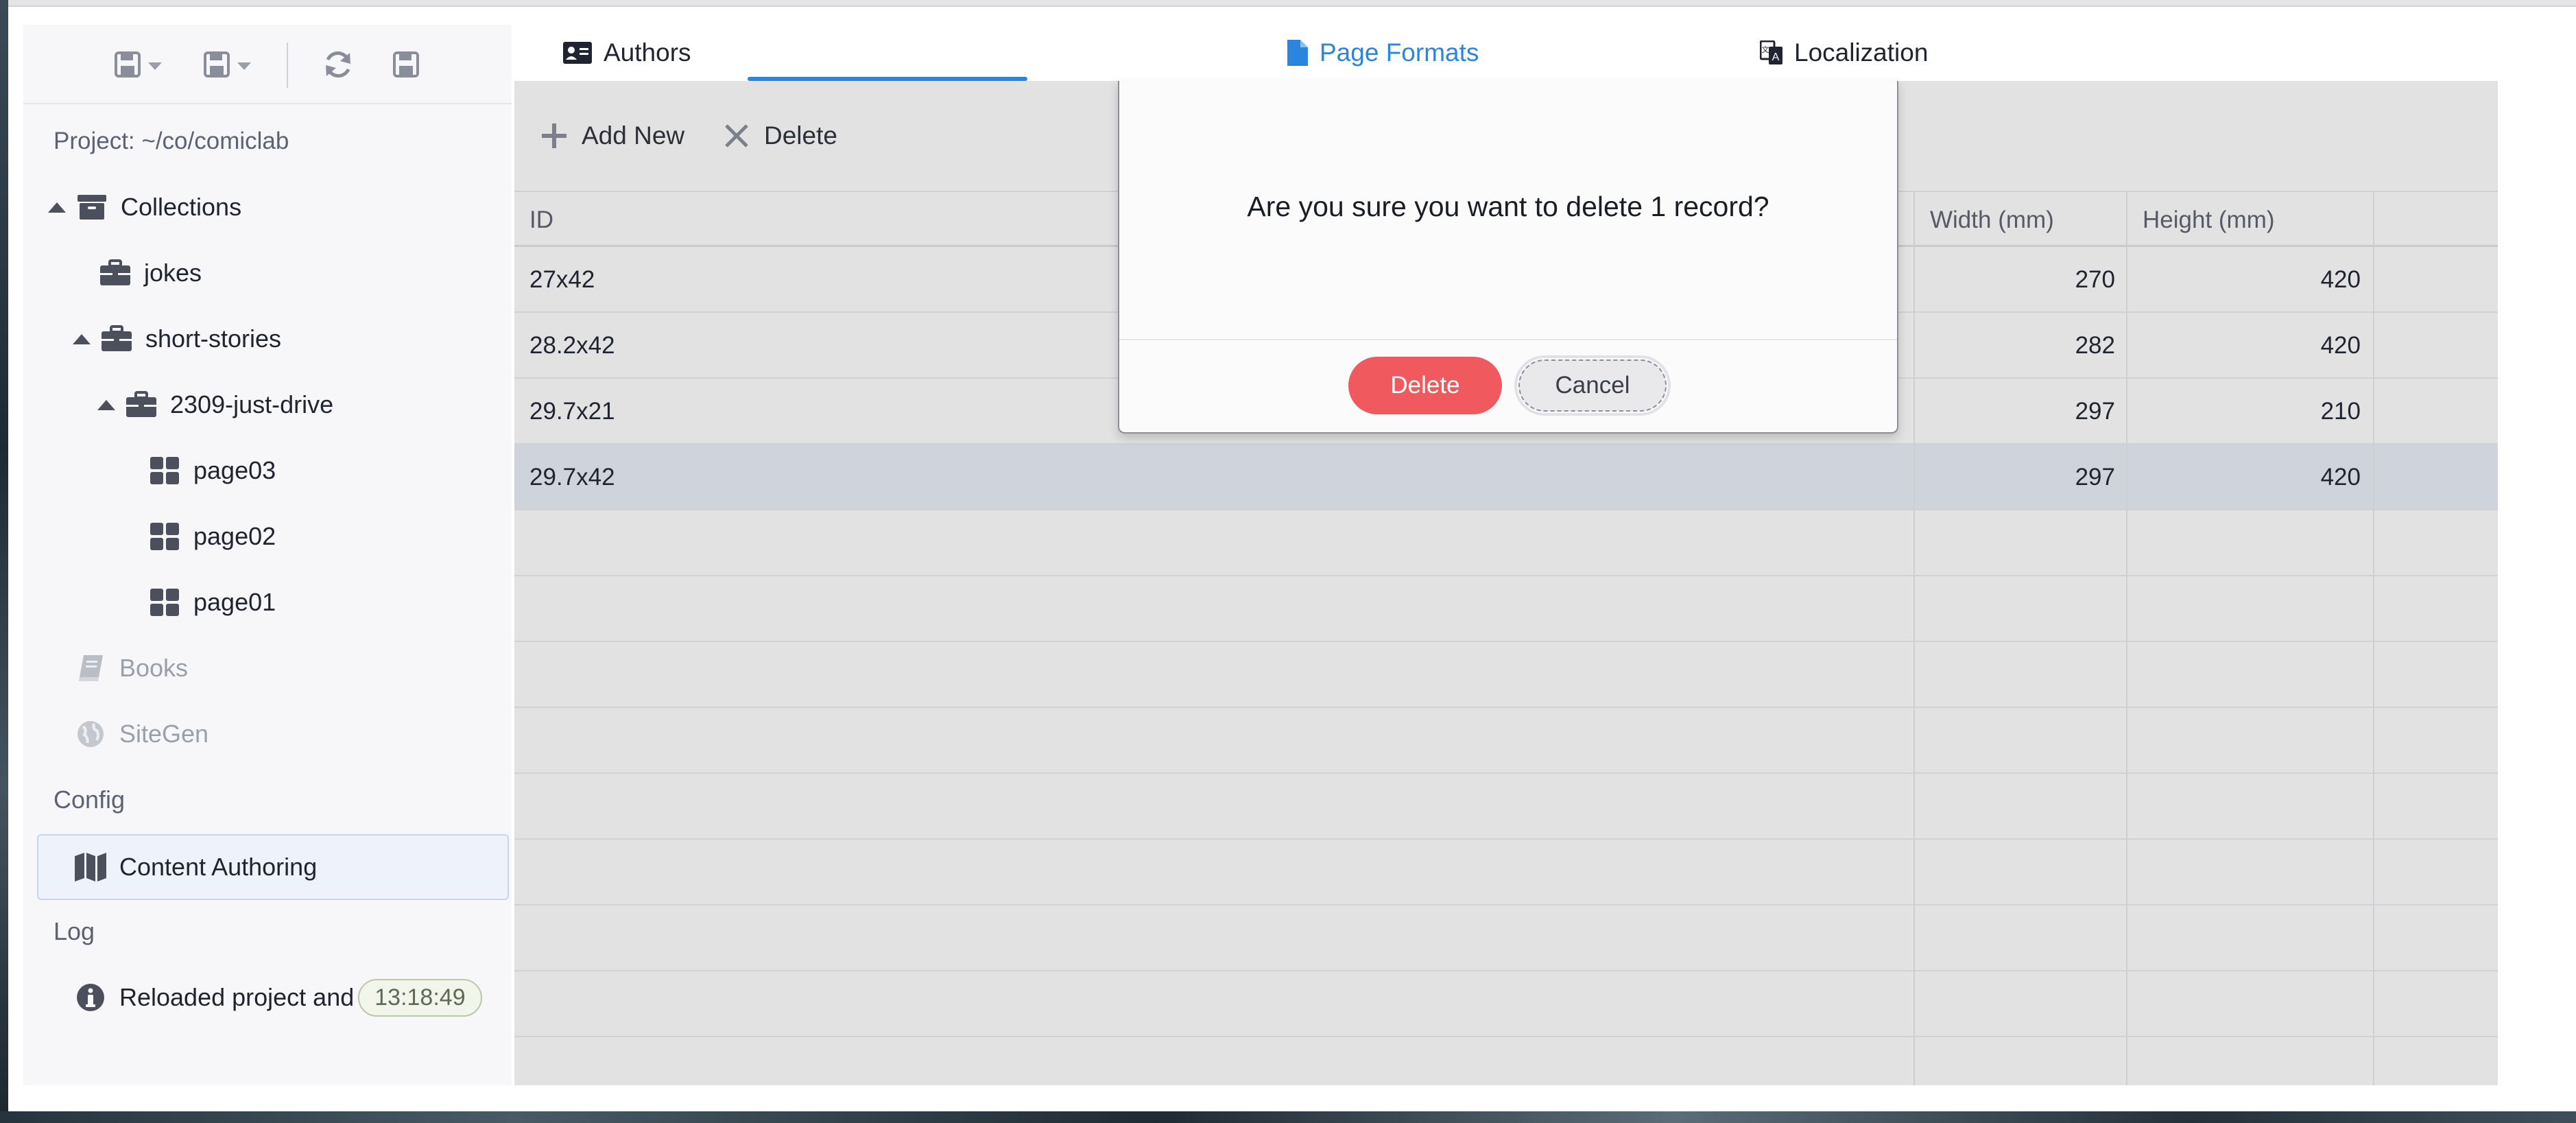  Describe the element at coordinates (2250, 220) in the screenshot. I see `column-header-height: Height (mm)` at that location.